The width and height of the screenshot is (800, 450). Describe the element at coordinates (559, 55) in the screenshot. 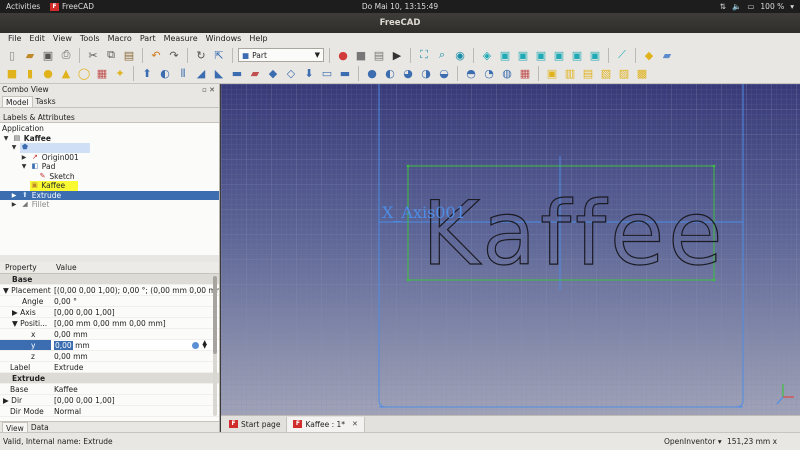

I see `view-rear-icon: ▣` at that location.